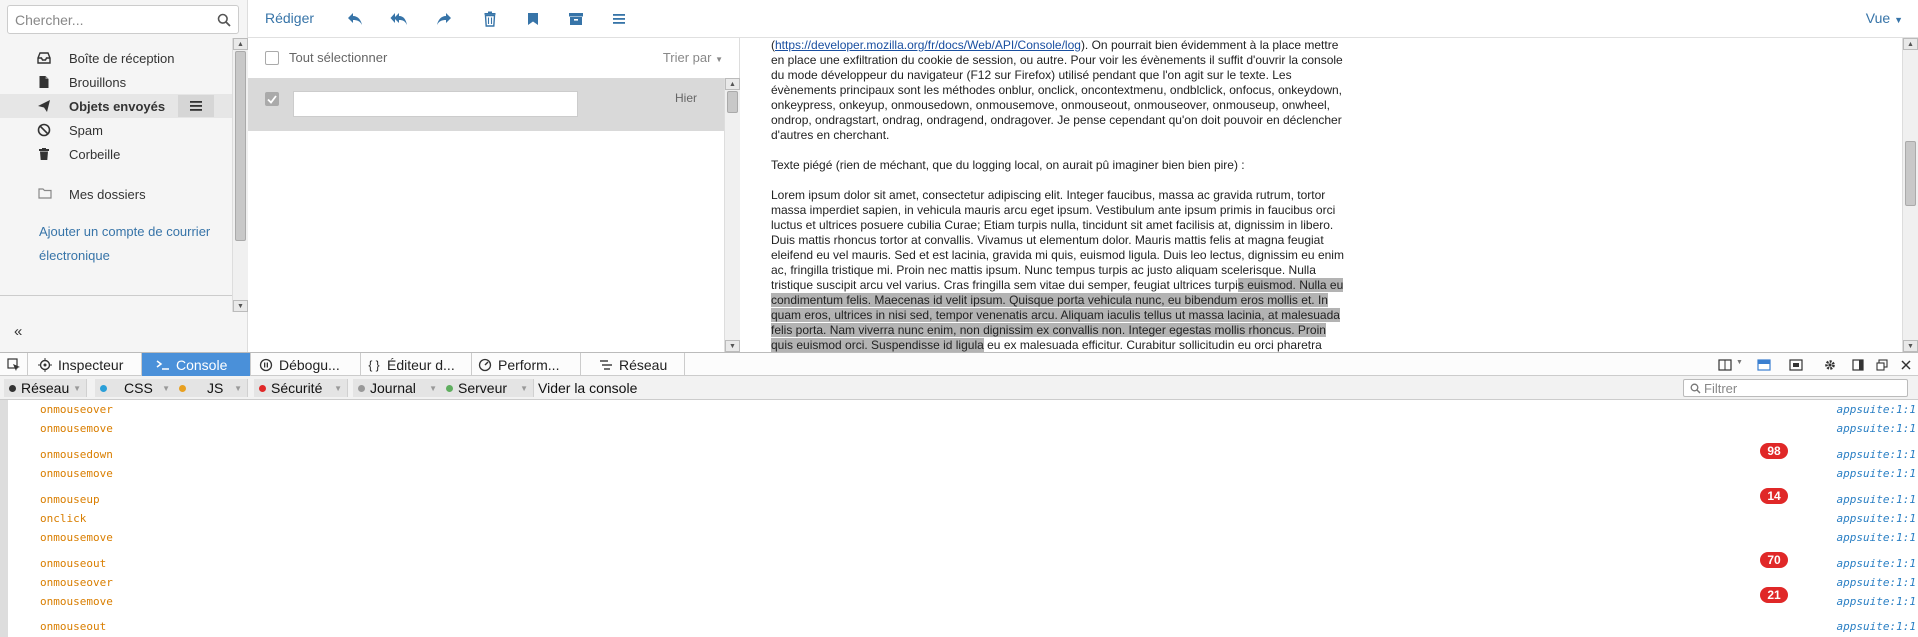  What do you see at coordinates (963, 548) in the screenshot?
I see `console-message-row: onmousemove 70 appsuite:1:1` at bounding box center [963, 548].